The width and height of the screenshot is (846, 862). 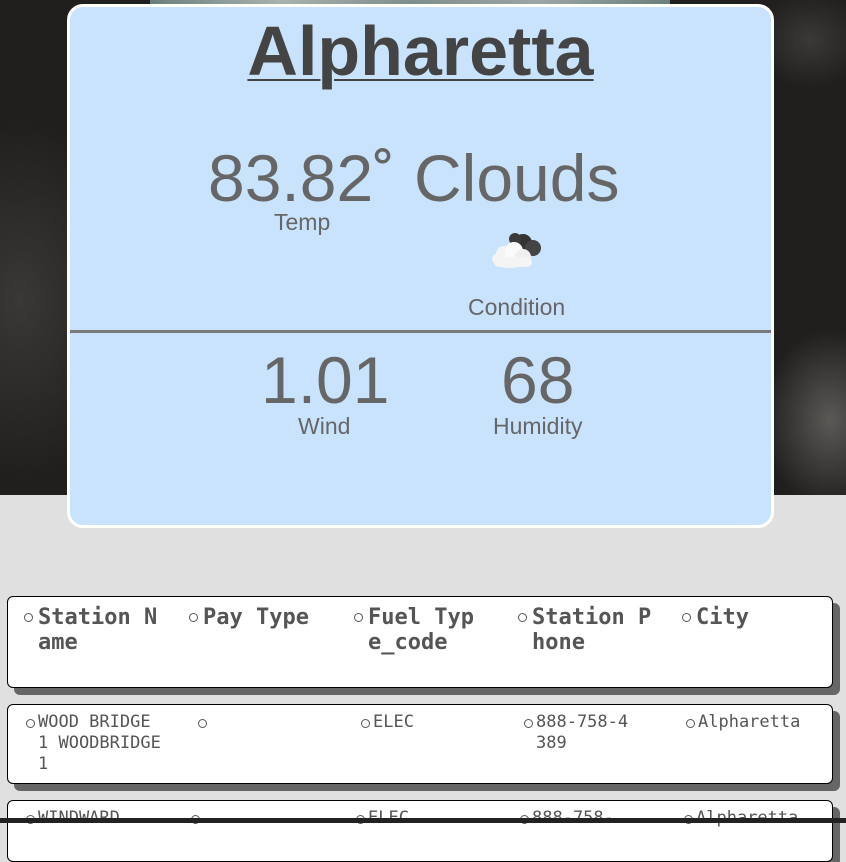 What do you see at coordinates (423, 820) in the screenshot?
I see `window-bottom-edge` at bounding box center [423, 820].